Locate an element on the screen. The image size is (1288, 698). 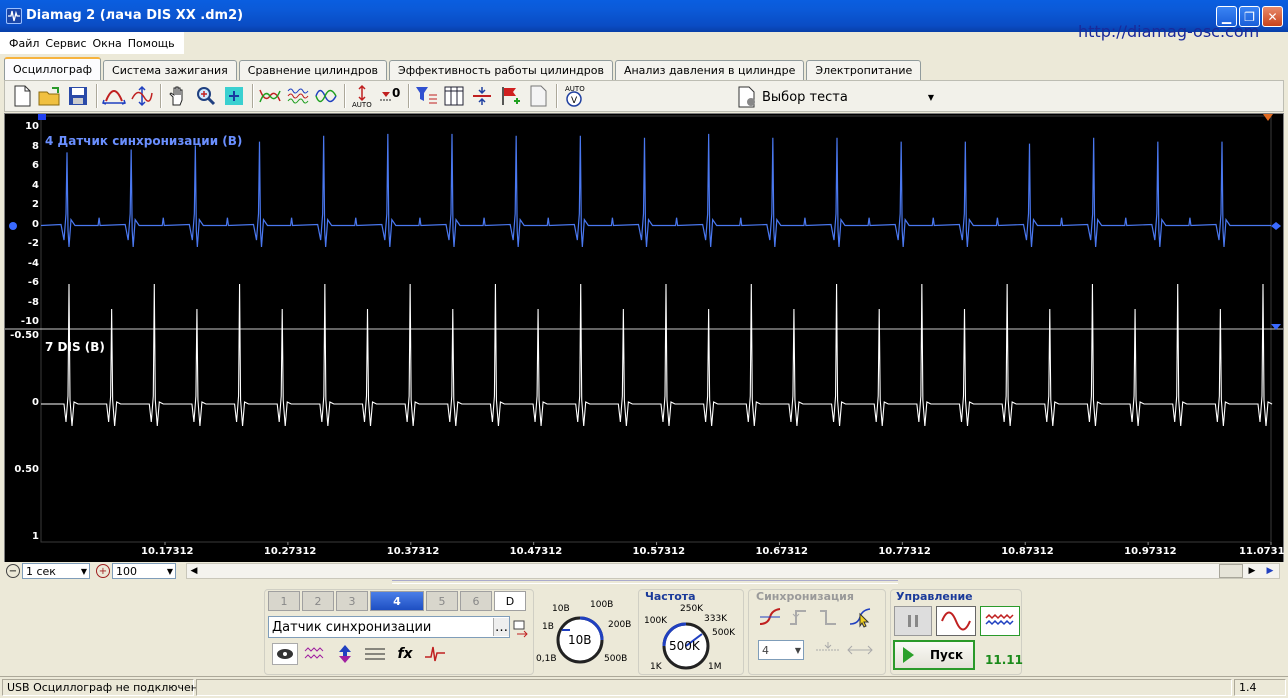
scroll-right-icon: ▶ is located at coordinates (1252, 571).